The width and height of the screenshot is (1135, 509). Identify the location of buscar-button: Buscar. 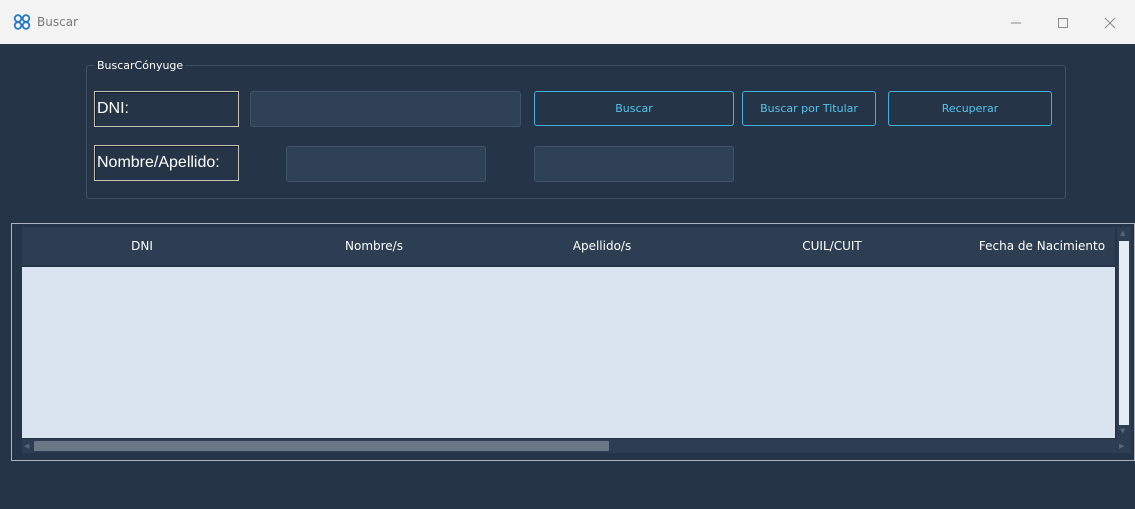
(634, 108).